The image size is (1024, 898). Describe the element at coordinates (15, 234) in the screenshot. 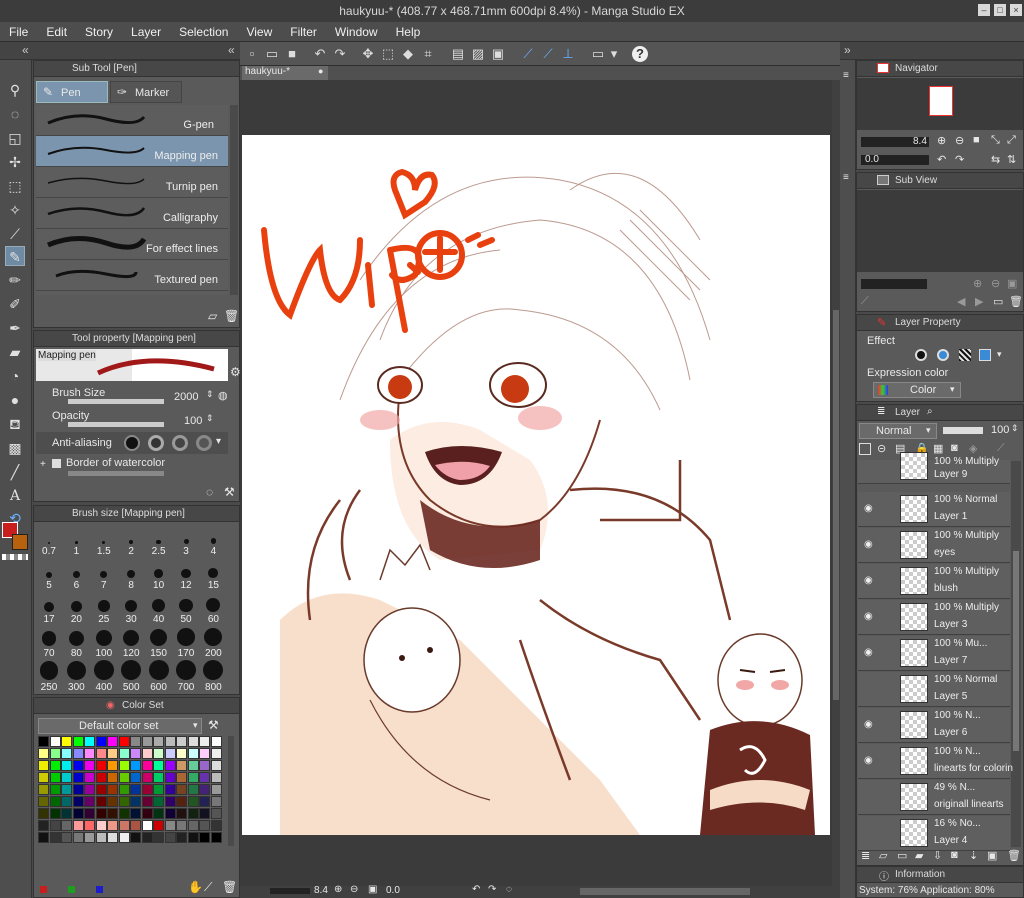

I see `eyedropper-icon: ⟋` at that location.